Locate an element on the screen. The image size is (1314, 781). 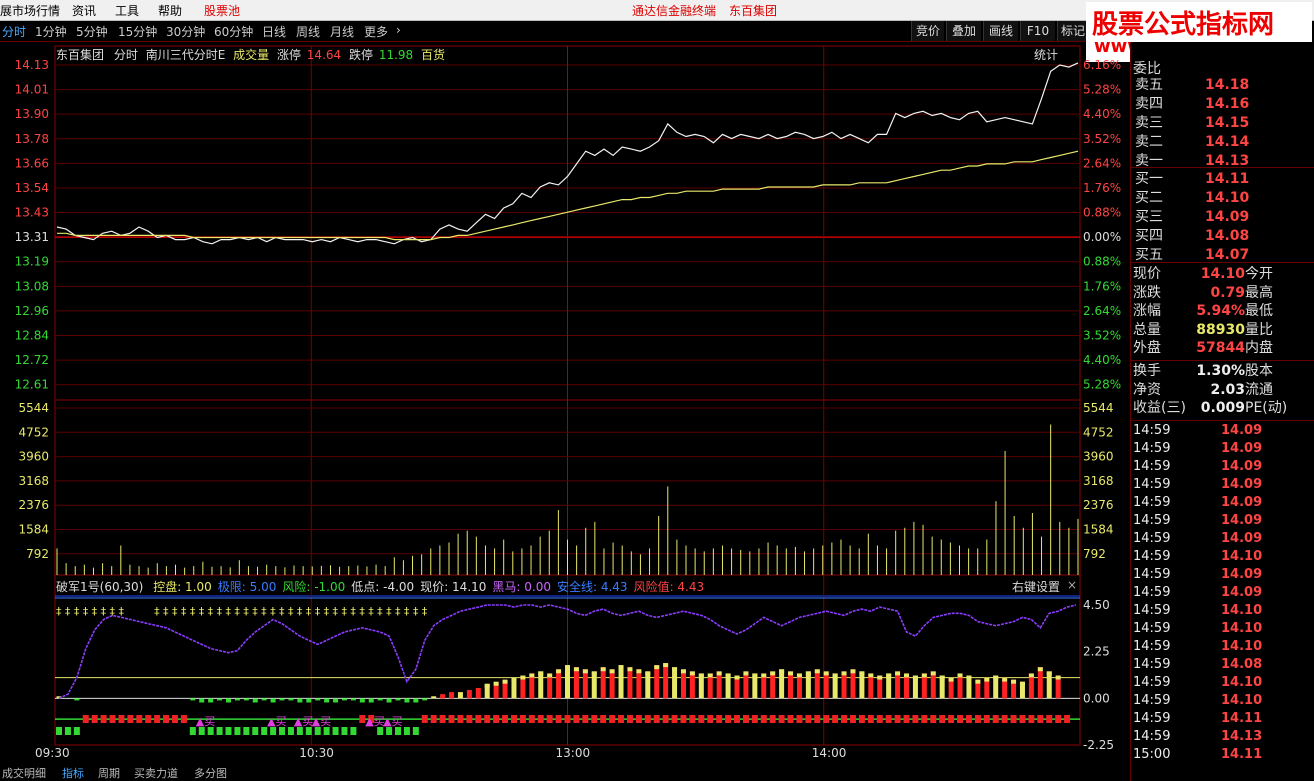
chevron-right-icon: › is located at coordinates (398, 30).